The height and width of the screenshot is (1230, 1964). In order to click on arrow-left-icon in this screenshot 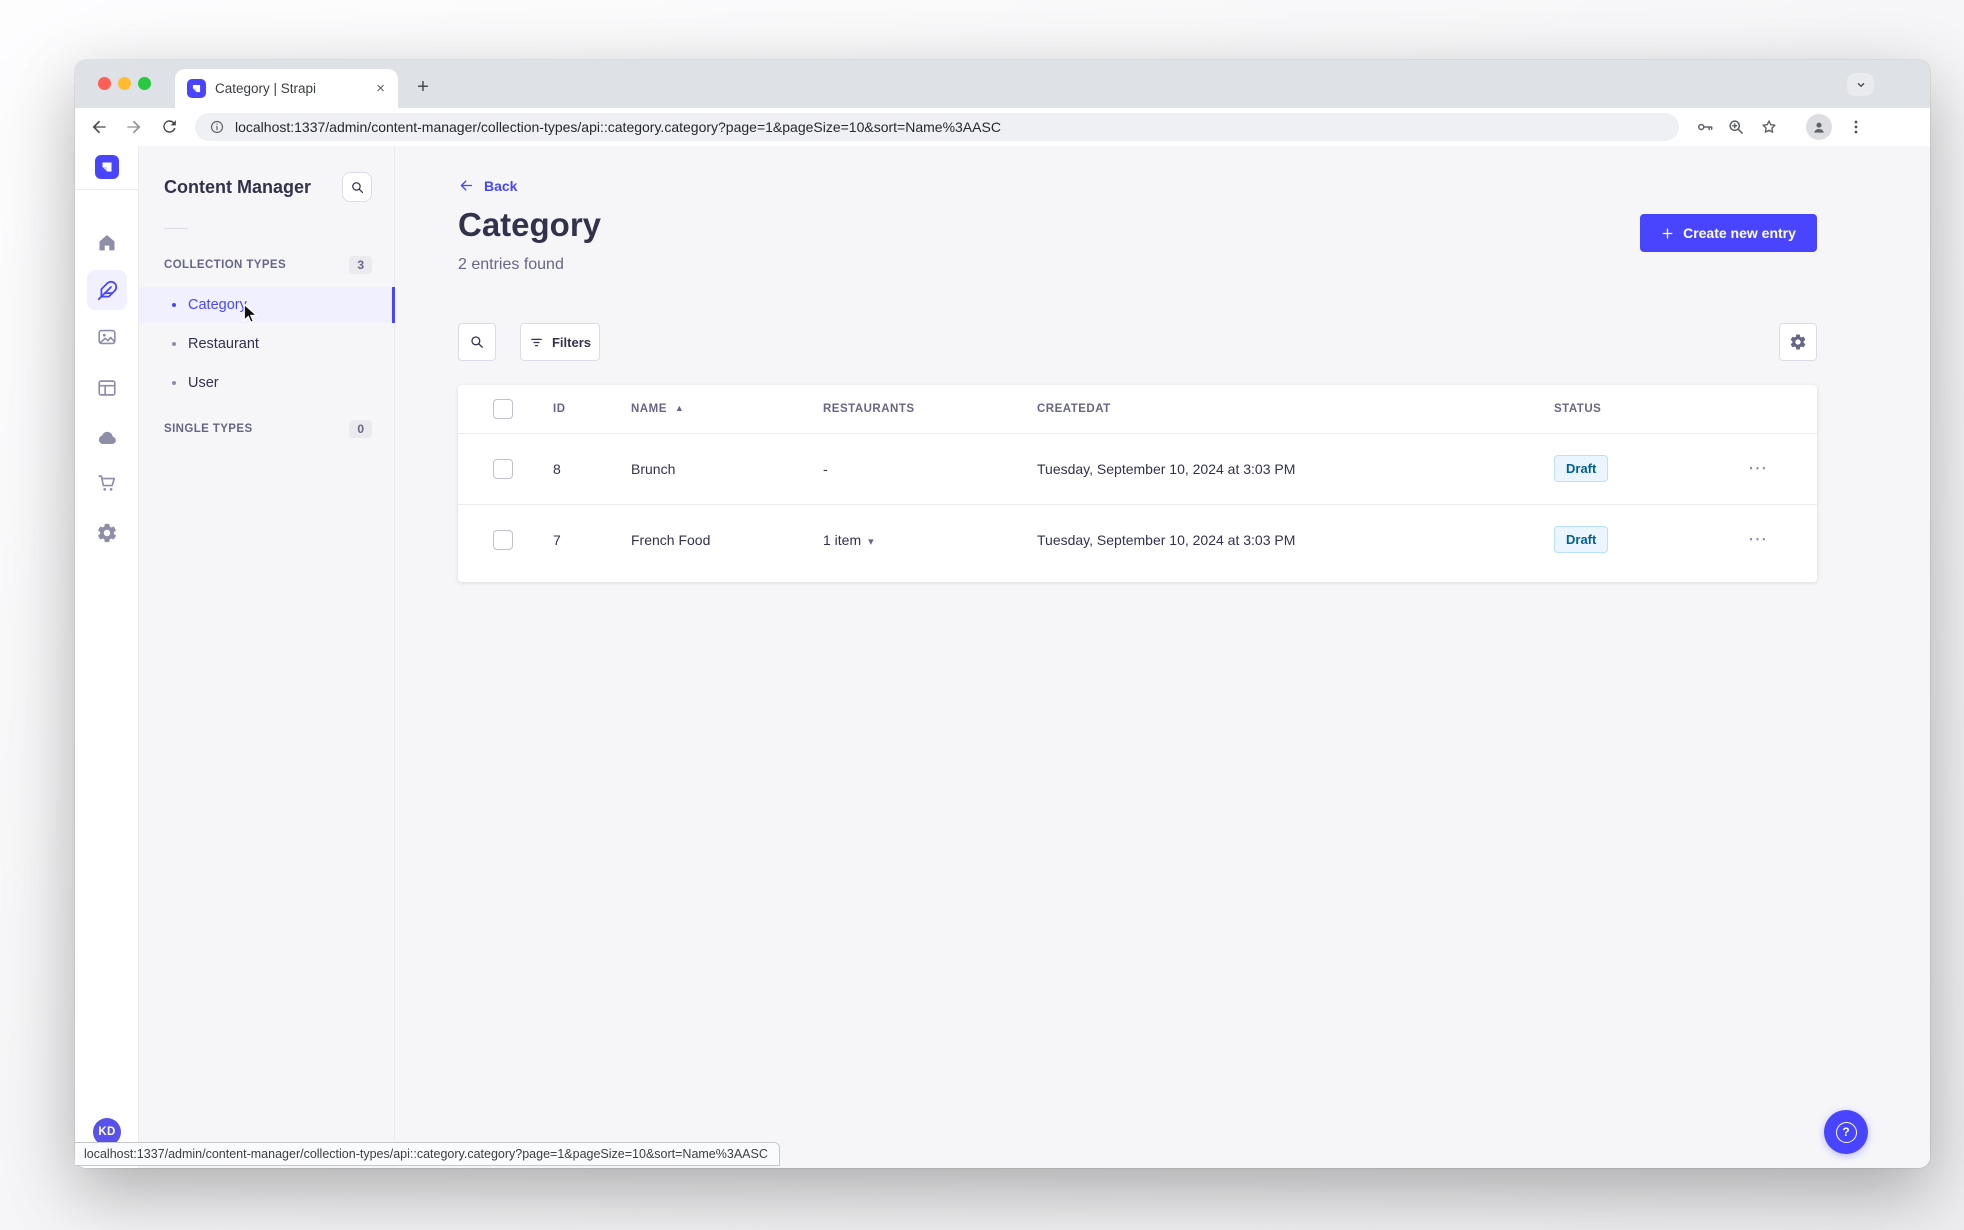, I will do `click(466, 185)`.